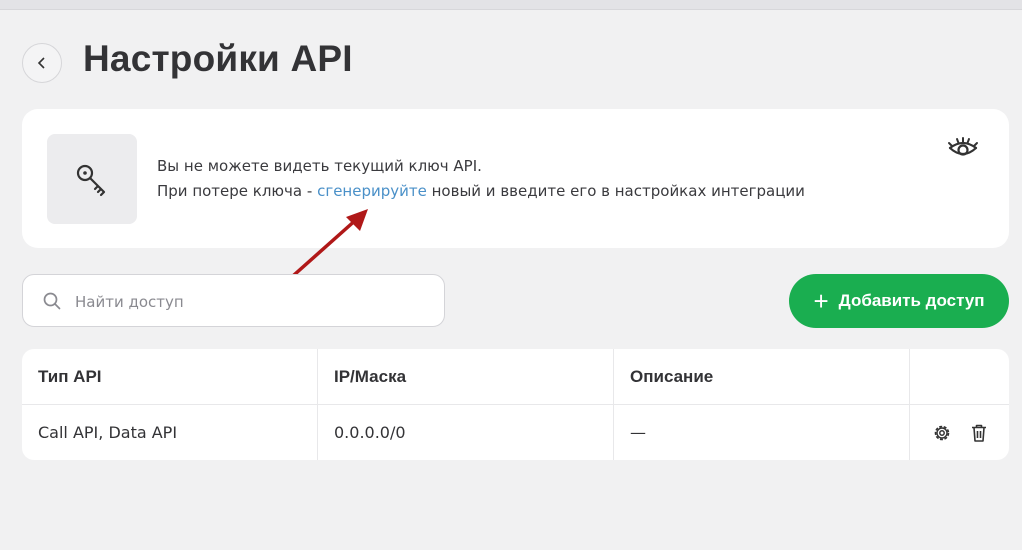  I want to click on chevron-left-icon, so click(41, 63).